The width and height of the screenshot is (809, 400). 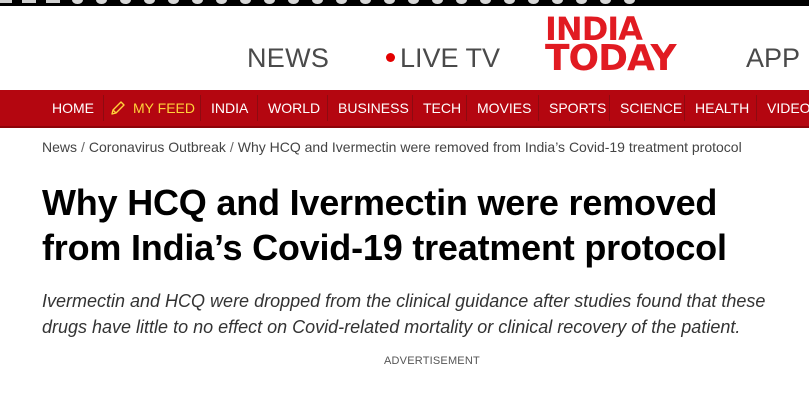 I want to click on nav-item-video: VIDEO, so click(x=788, y=108).